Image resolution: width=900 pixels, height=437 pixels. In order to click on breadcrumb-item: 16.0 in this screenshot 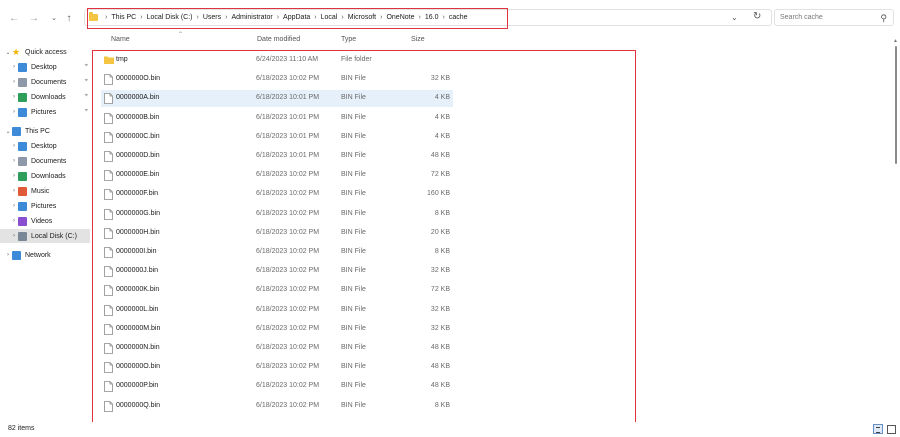, I will do `click(432, 17)`.